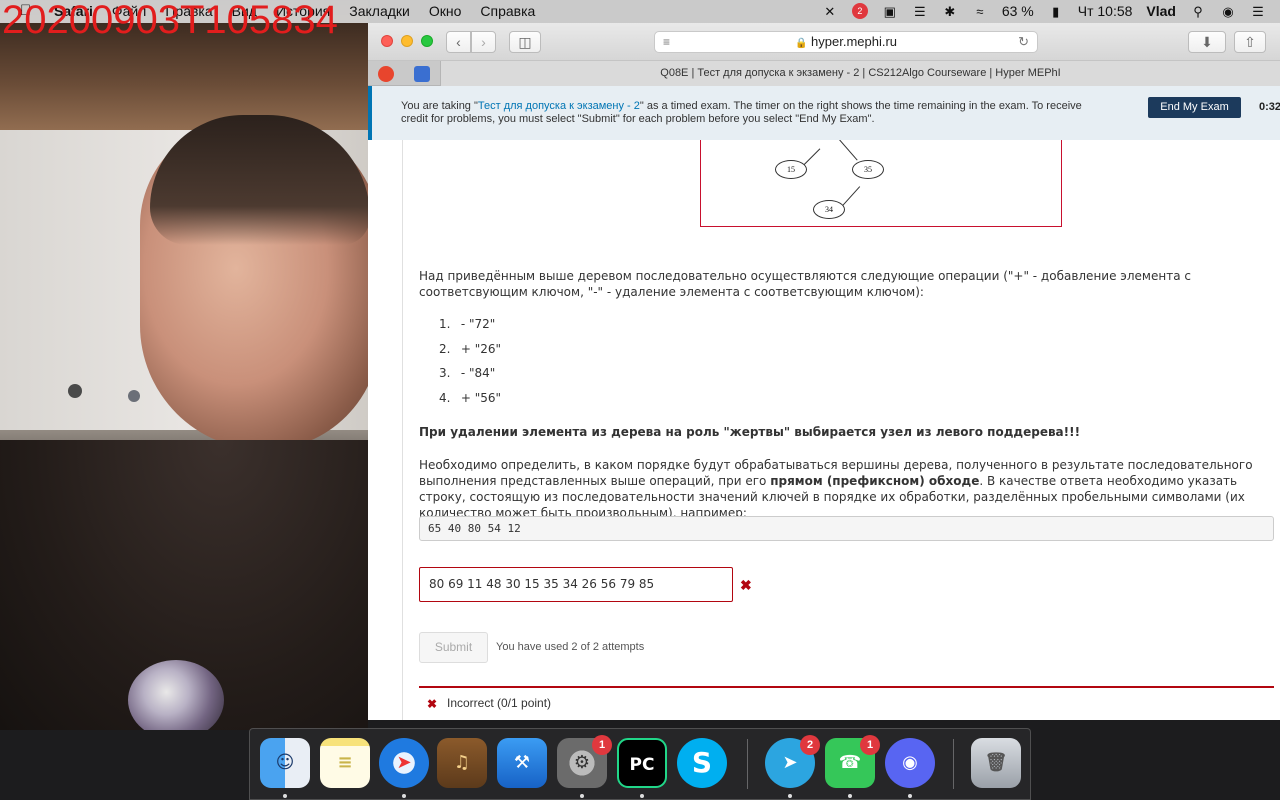 The image size is (1280, 800). I want to click on tree-node: 34, so click(829, 209).